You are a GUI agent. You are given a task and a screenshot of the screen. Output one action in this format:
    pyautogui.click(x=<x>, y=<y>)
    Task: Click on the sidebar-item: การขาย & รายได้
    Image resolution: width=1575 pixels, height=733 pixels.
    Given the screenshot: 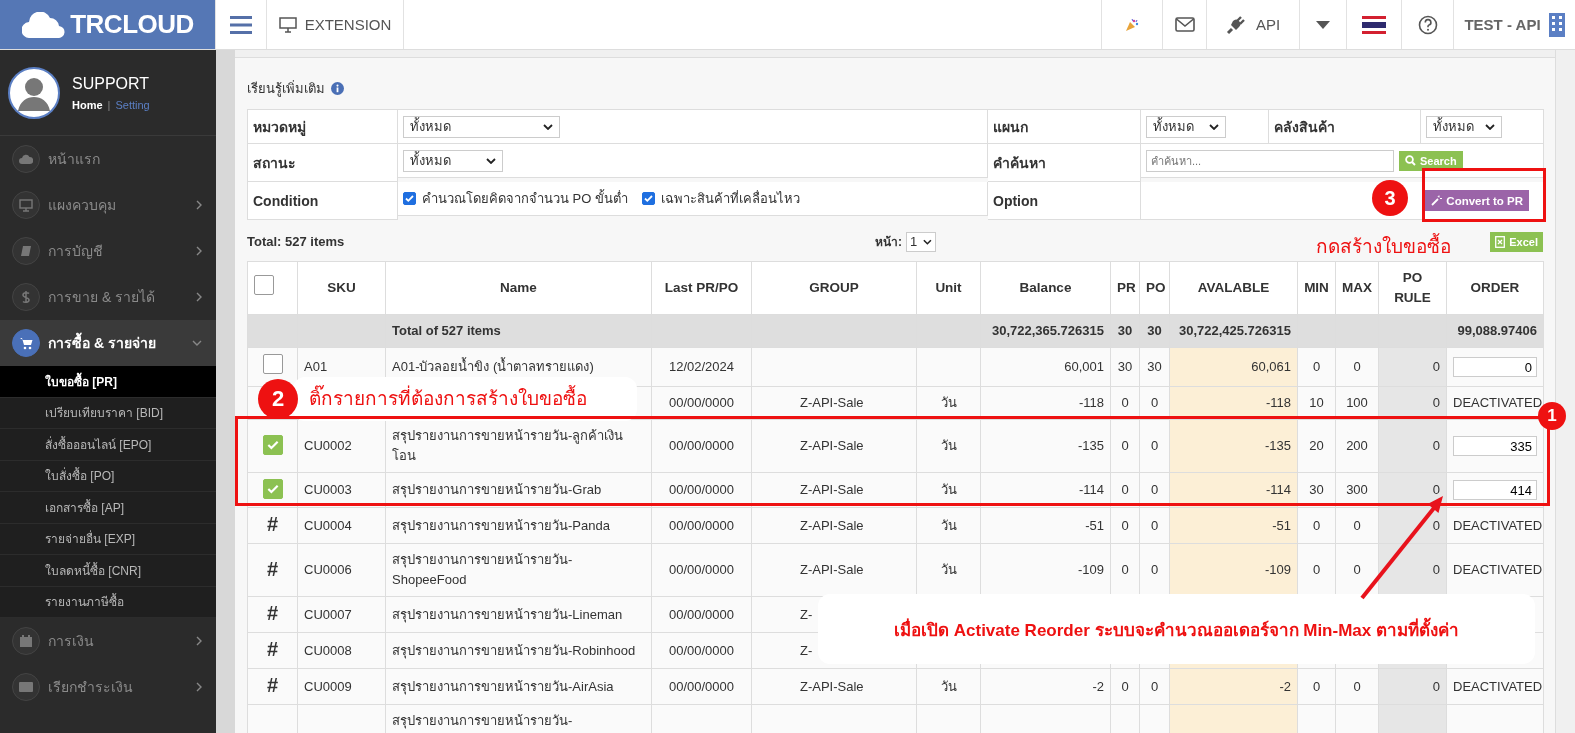 What is the action you would take?
    pyautogui.click(x=108, y=297)
    